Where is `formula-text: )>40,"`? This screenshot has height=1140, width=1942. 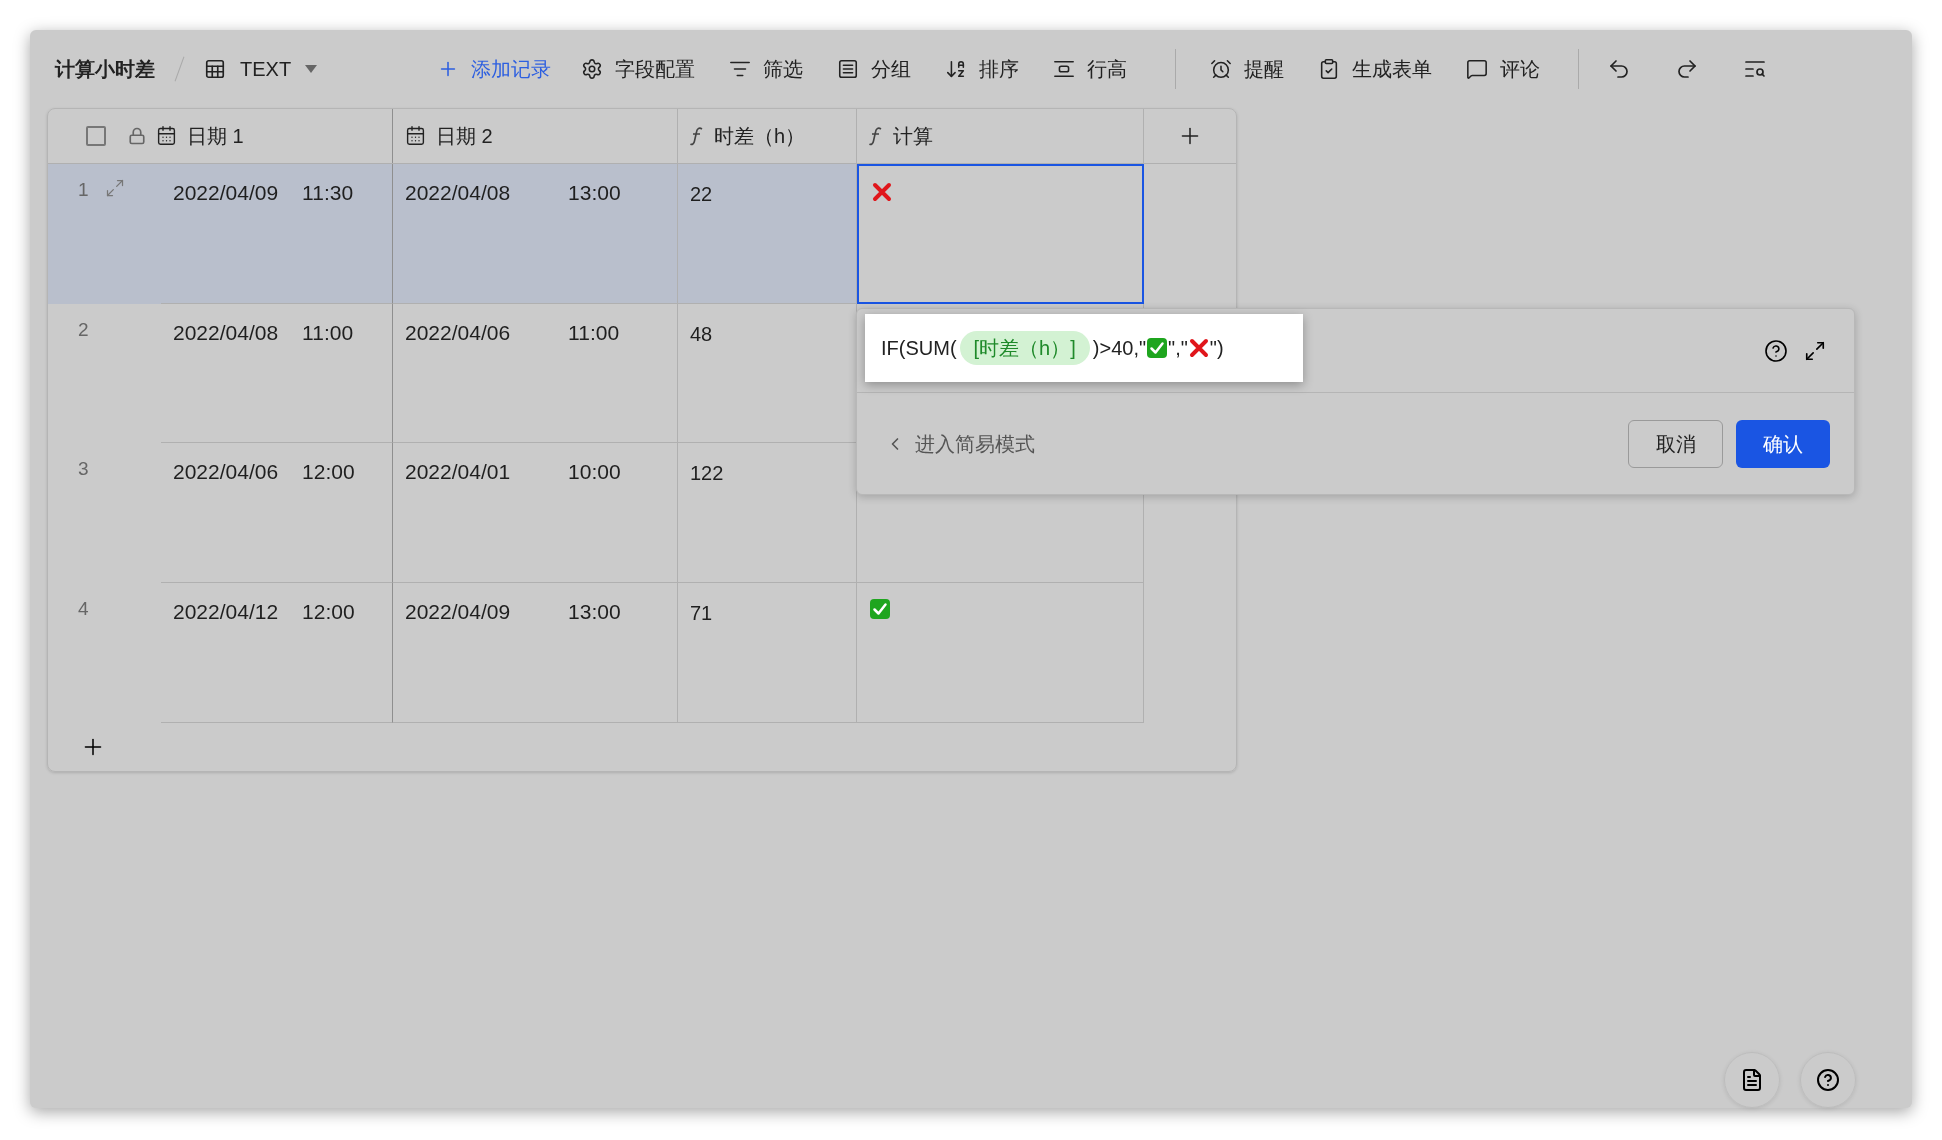 formula-text: )>40," is located at coordinates (1119, 348).